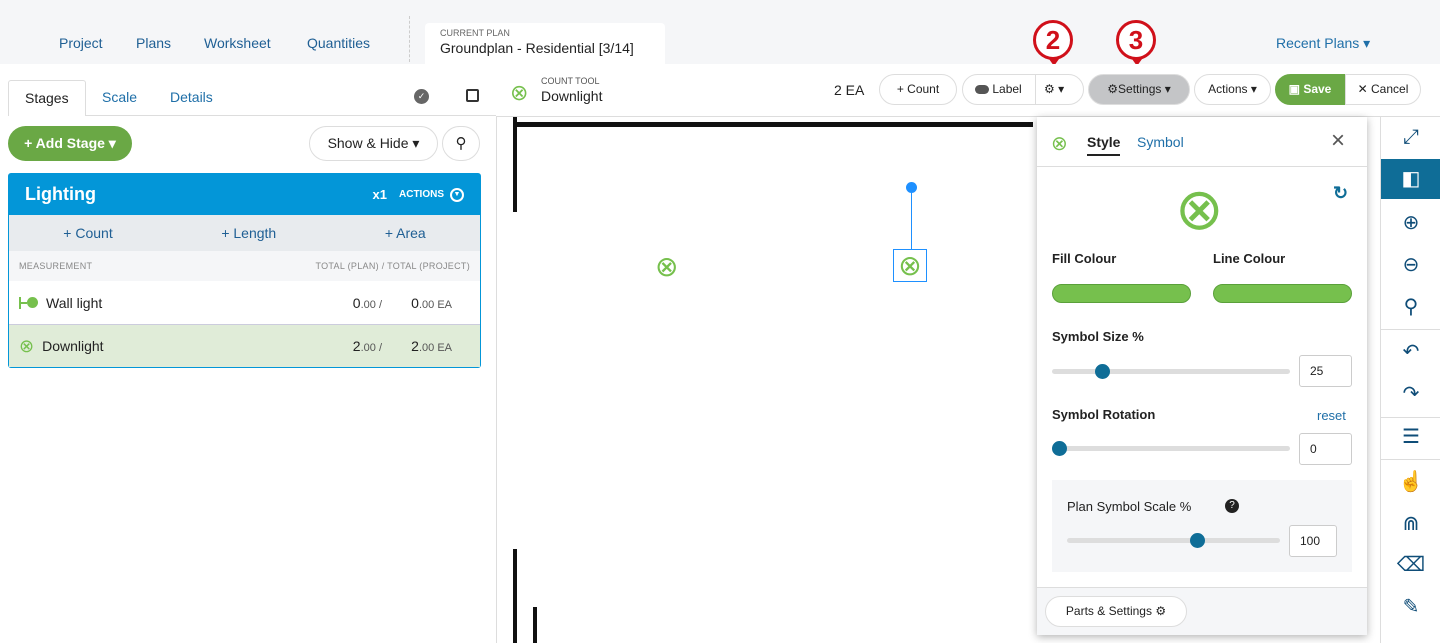 The width and height of the screenshot is (1440, 643). What do you see at coordinates (1202, 526) in the screenshot?
I see `plan-symbol-scale-section: Plan Symbol Scale % ? 100` at bounding box center [1202, 526].